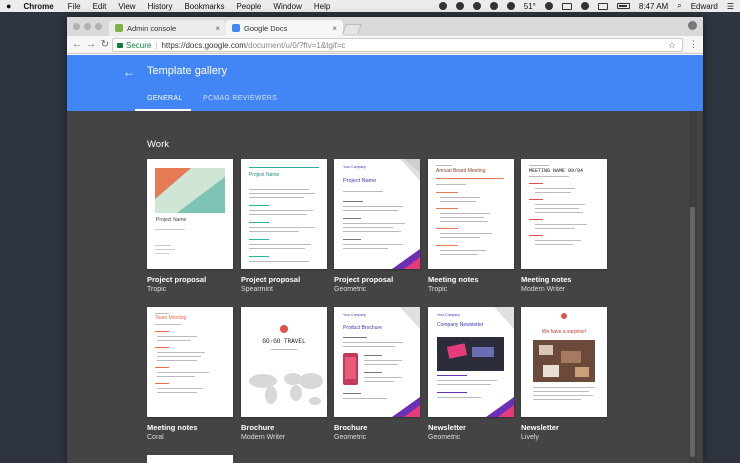 This screenshot has height=463, width=740. I want to click on admin-favicon-icon, so click(119, 28).